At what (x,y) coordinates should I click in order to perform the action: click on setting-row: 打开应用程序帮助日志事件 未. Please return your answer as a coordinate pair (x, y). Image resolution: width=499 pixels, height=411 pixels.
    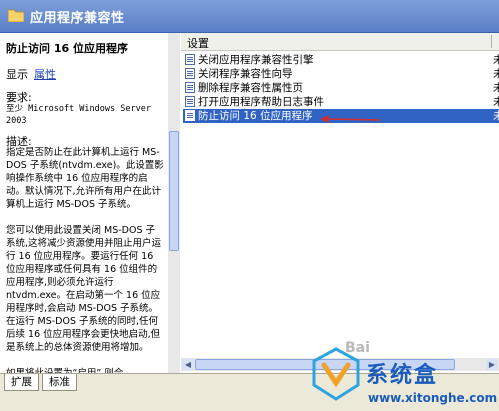
    Looking at the image, I should click on (341, 102).